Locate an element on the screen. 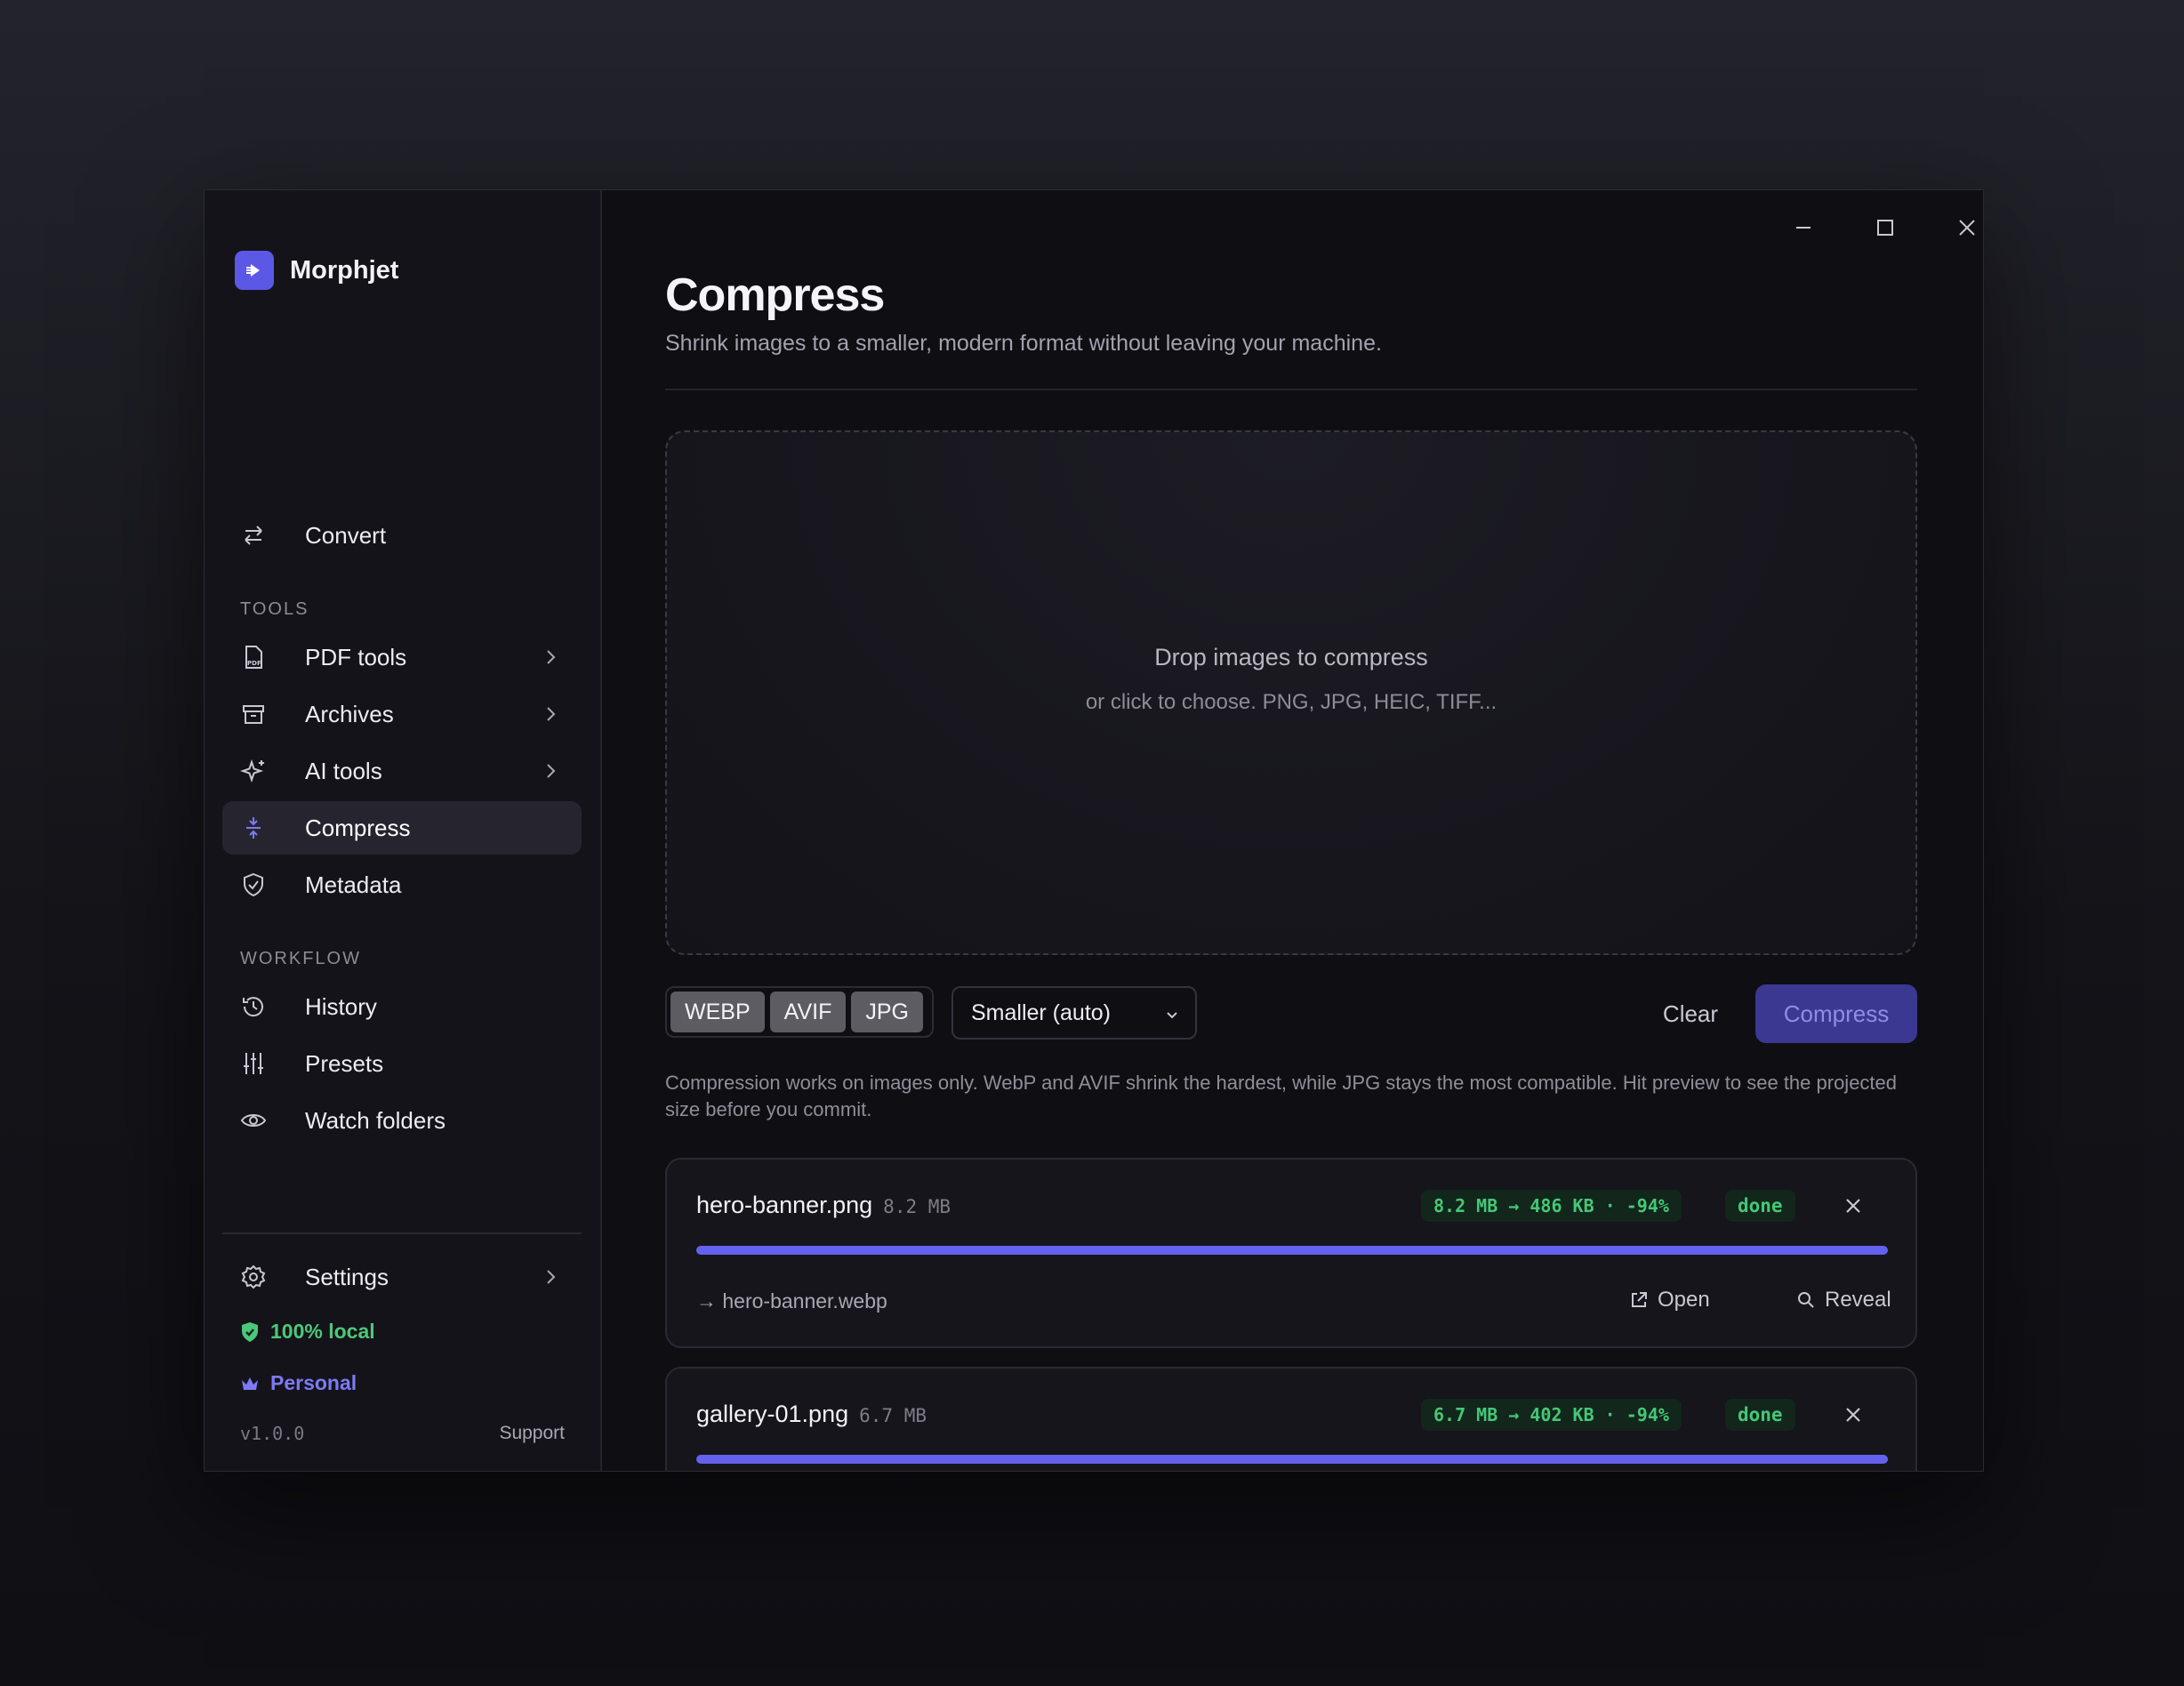 This screenshot has width=2184, height=1686. sidebar-item-label: Metadata is located at coordinates (353, 884).